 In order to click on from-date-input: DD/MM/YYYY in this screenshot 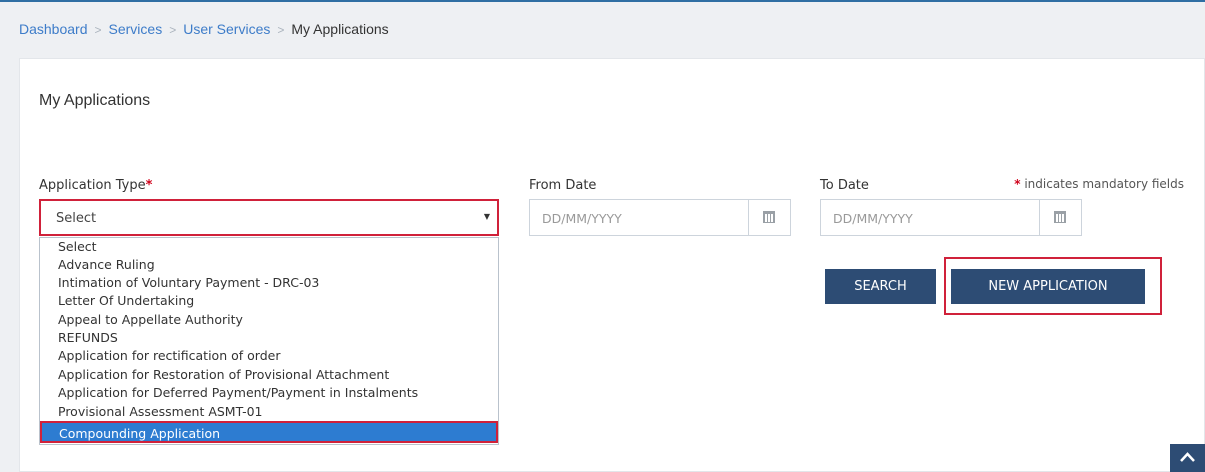, I will do `click(660, 217)`.